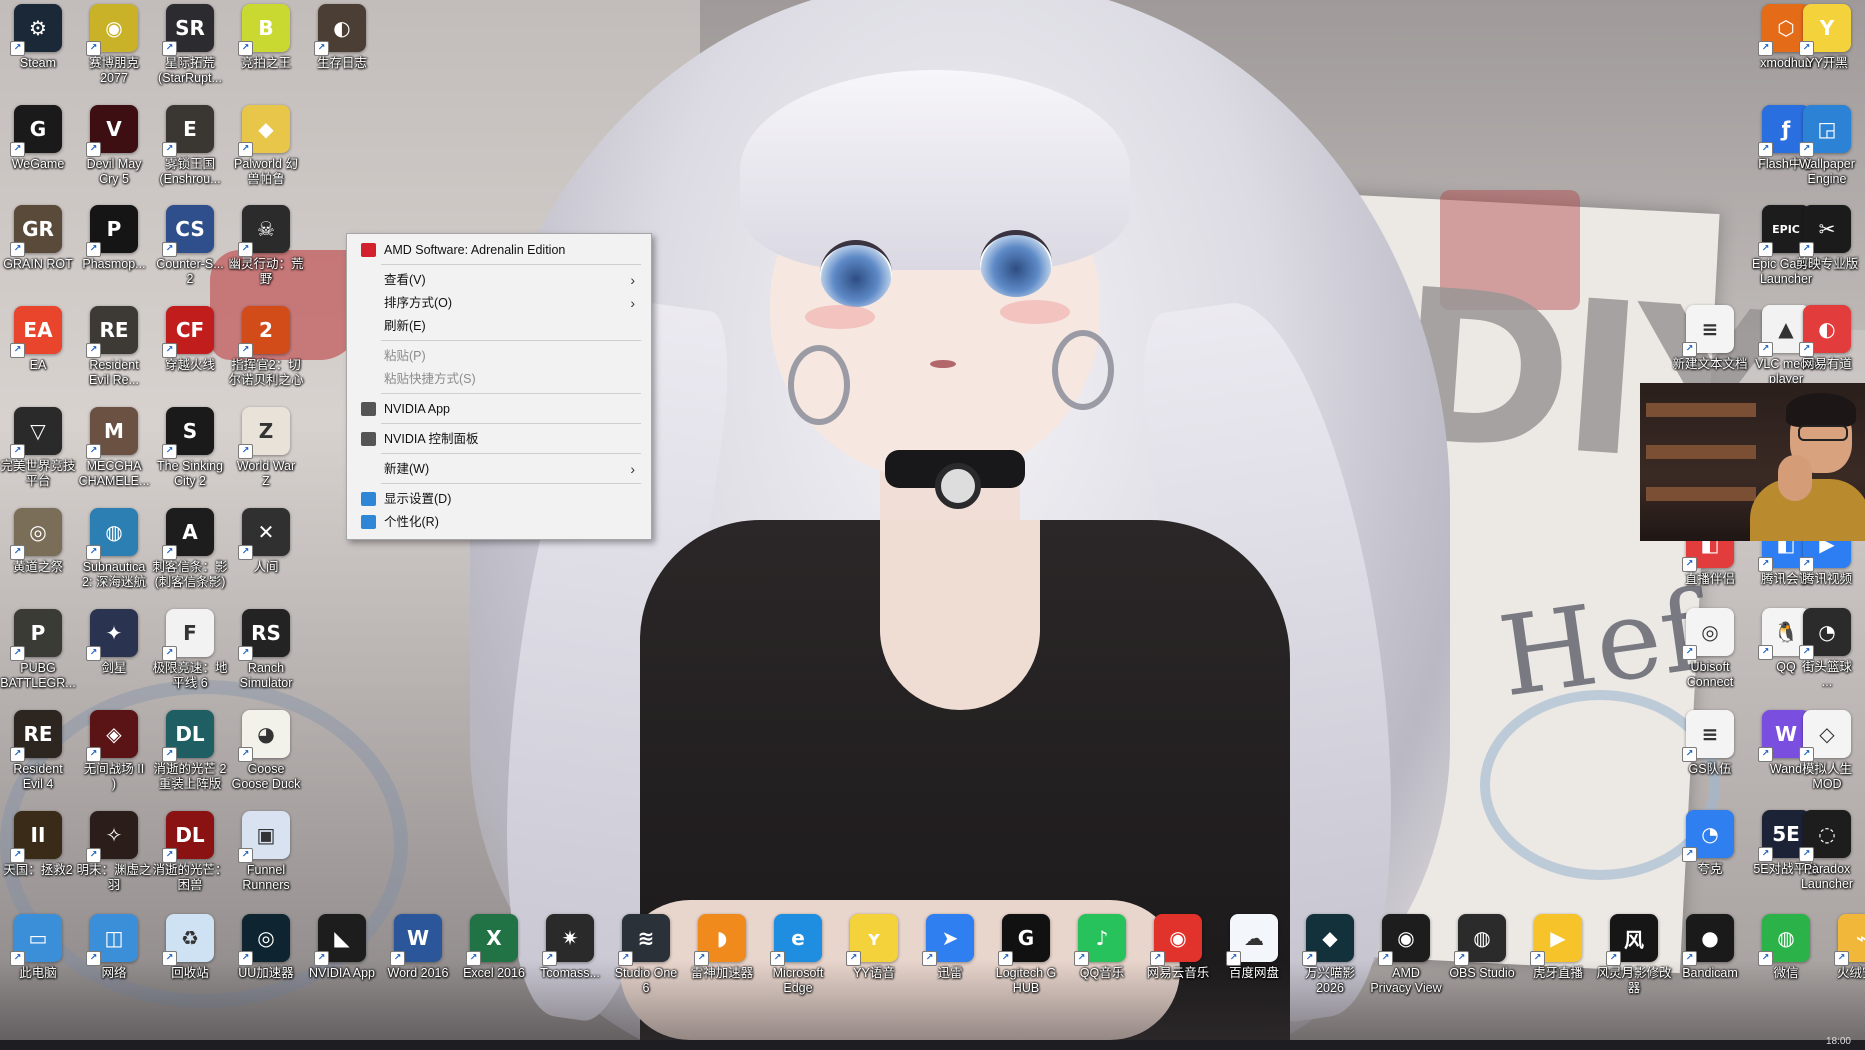 The image size is (1865, 1050). I want to click on menu-item-view: 查看(V) ›, so click(498, 280).